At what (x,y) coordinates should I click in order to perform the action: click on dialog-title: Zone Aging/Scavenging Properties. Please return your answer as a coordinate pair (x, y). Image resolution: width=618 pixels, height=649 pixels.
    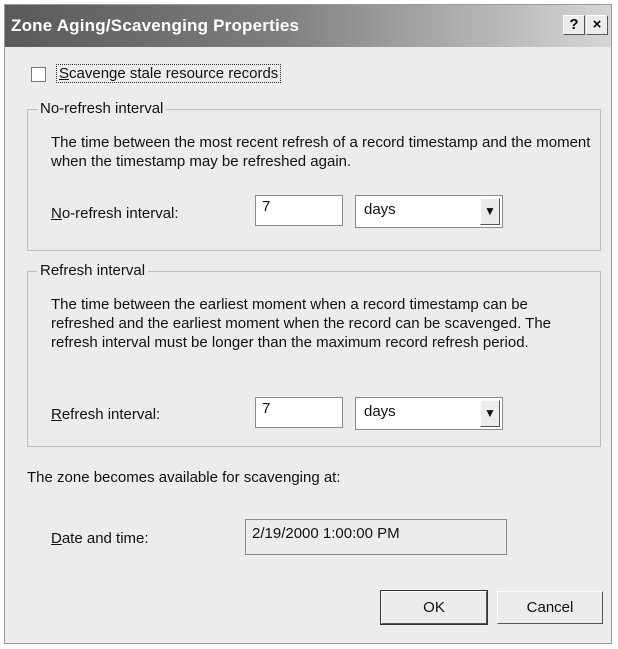
    Looking at the image, I should click on (155, 25).